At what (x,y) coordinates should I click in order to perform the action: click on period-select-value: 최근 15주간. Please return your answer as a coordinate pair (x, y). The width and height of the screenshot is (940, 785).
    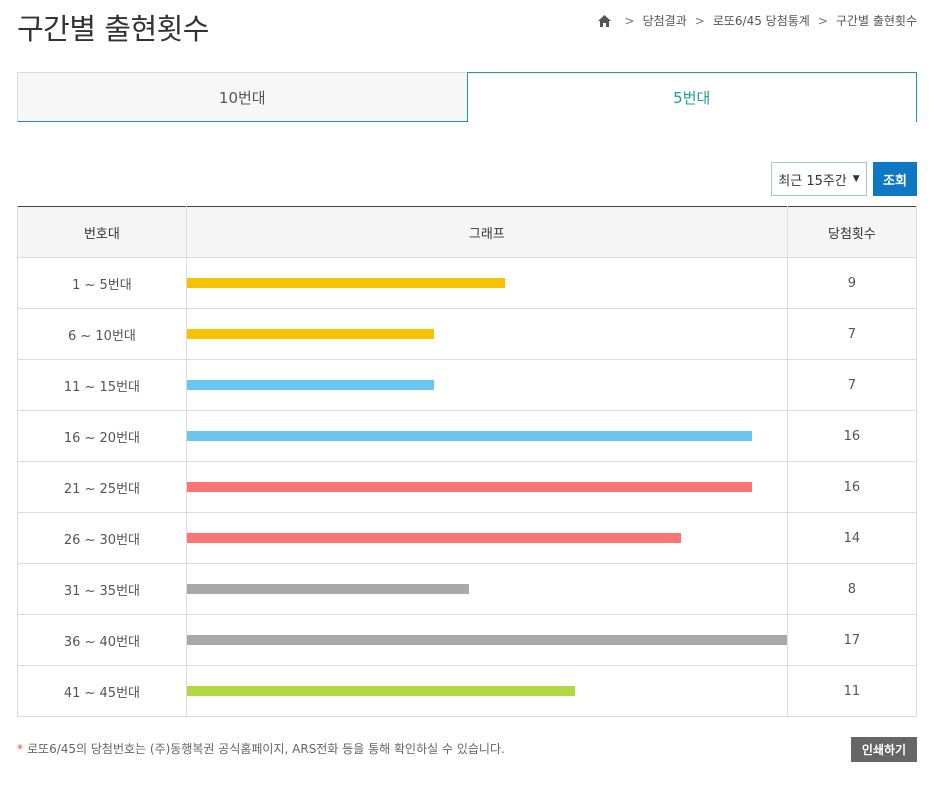
    Looking at the image, I should click on (812, 181).